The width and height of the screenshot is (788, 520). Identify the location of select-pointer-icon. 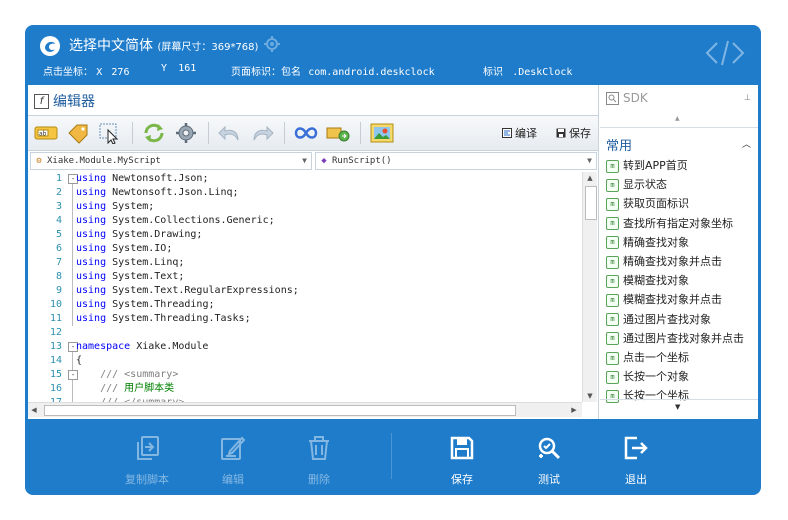
(110, 133).